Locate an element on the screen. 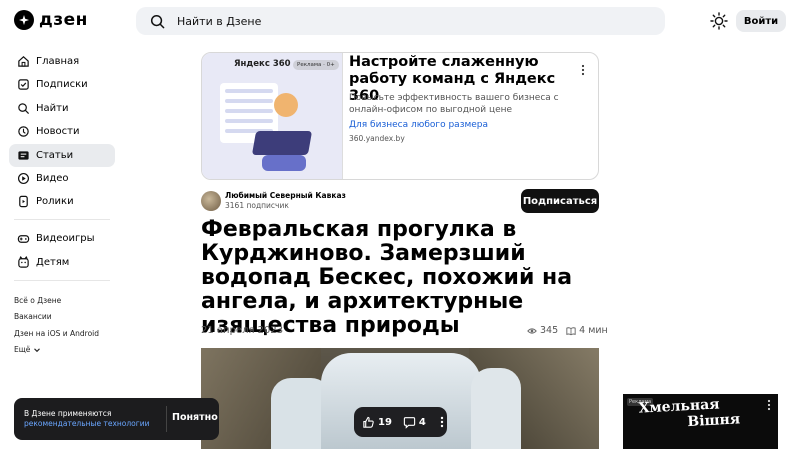 The height and width of the screenshot is (449, 800). ad-domain: 360.yandex.by is located at coordinates (377, 138).